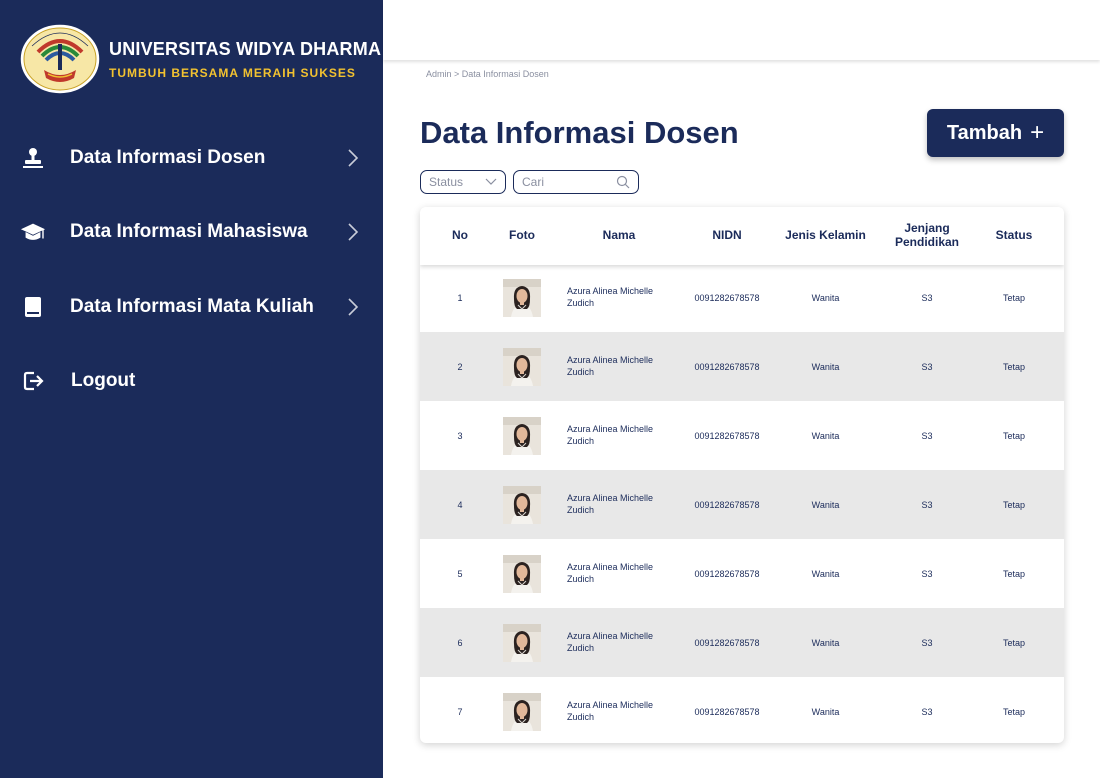 The image size is (1100, 778). I want to click on add-button-label: Tambah, so click(984, 132).